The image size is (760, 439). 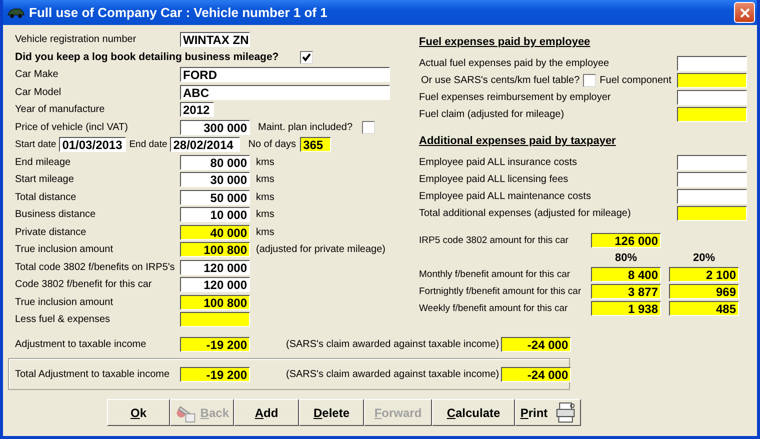 I want to click on result-field: 1 938, so click(x=626, y=308).